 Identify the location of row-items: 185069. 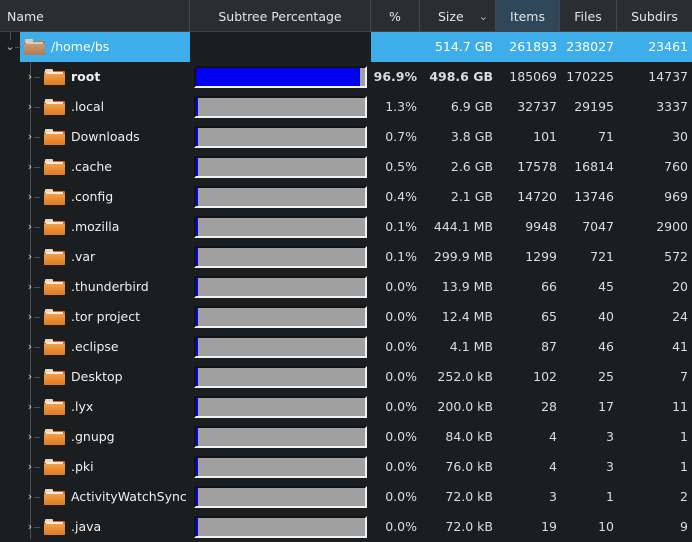
(533, 76).